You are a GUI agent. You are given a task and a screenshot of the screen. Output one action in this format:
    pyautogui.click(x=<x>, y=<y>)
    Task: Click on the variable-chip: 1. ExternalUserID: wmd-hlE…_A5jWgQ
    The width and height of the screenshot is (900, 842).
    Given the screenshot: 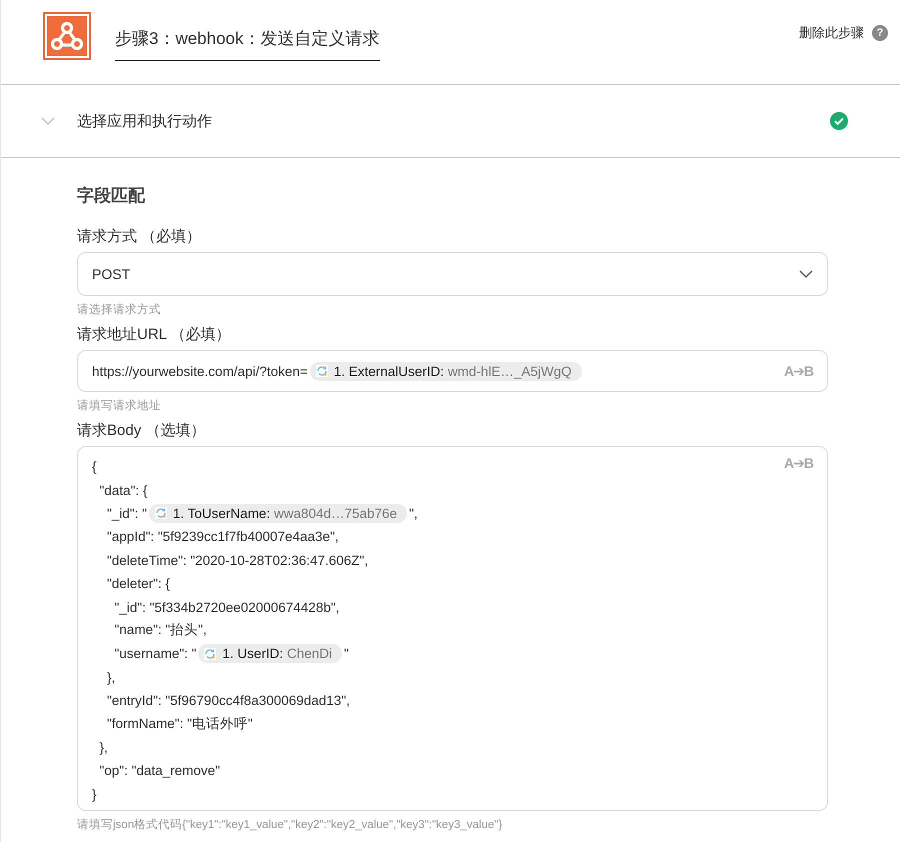 What is the action you would take?
    pyautogui.click(x=446, y=371)
    